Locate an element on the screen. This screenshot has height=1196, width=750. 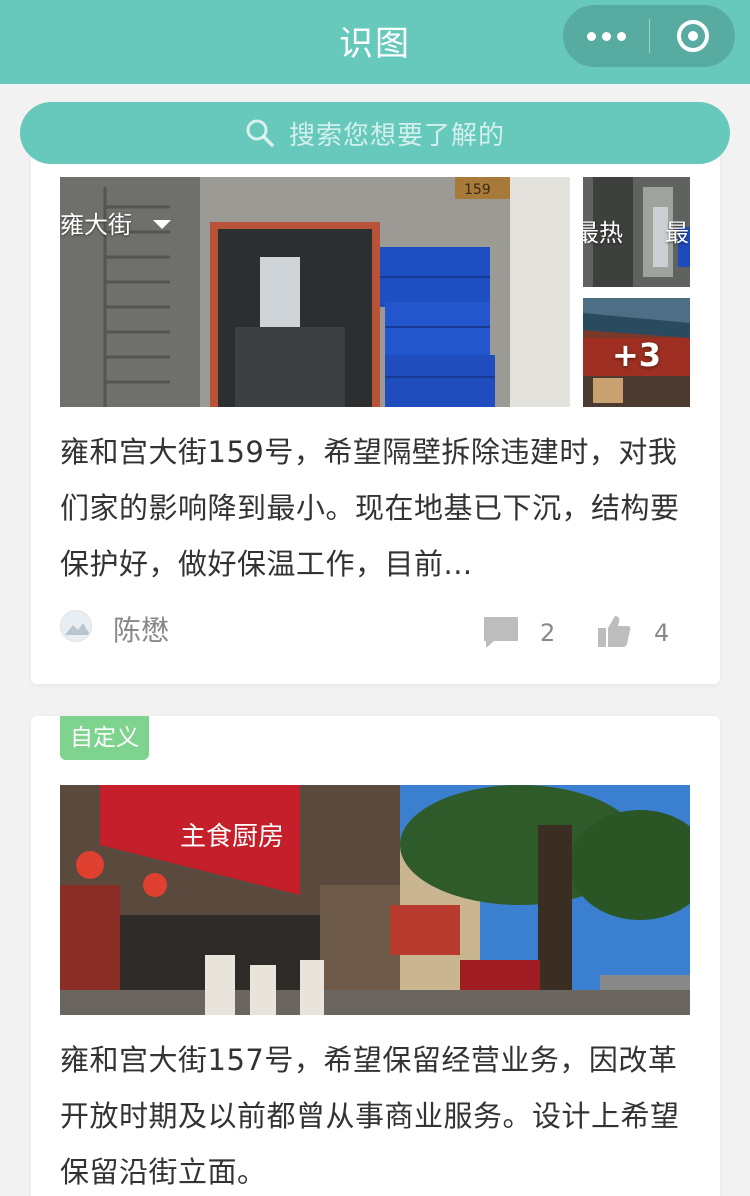
comment-icon is located at coordinates (501, 632).